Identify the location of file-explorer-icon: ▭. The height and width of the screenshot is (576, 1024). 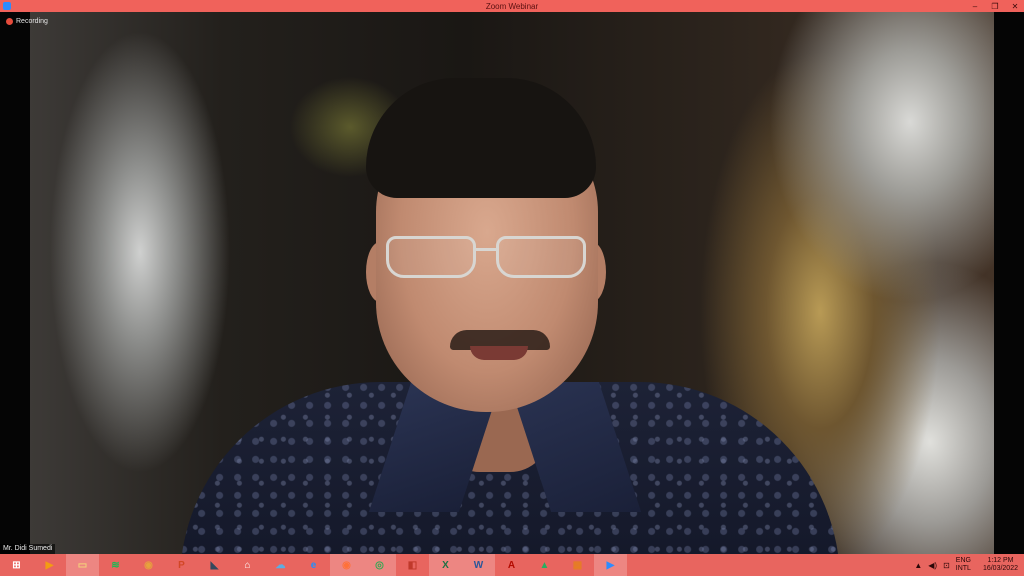
(82, 565).